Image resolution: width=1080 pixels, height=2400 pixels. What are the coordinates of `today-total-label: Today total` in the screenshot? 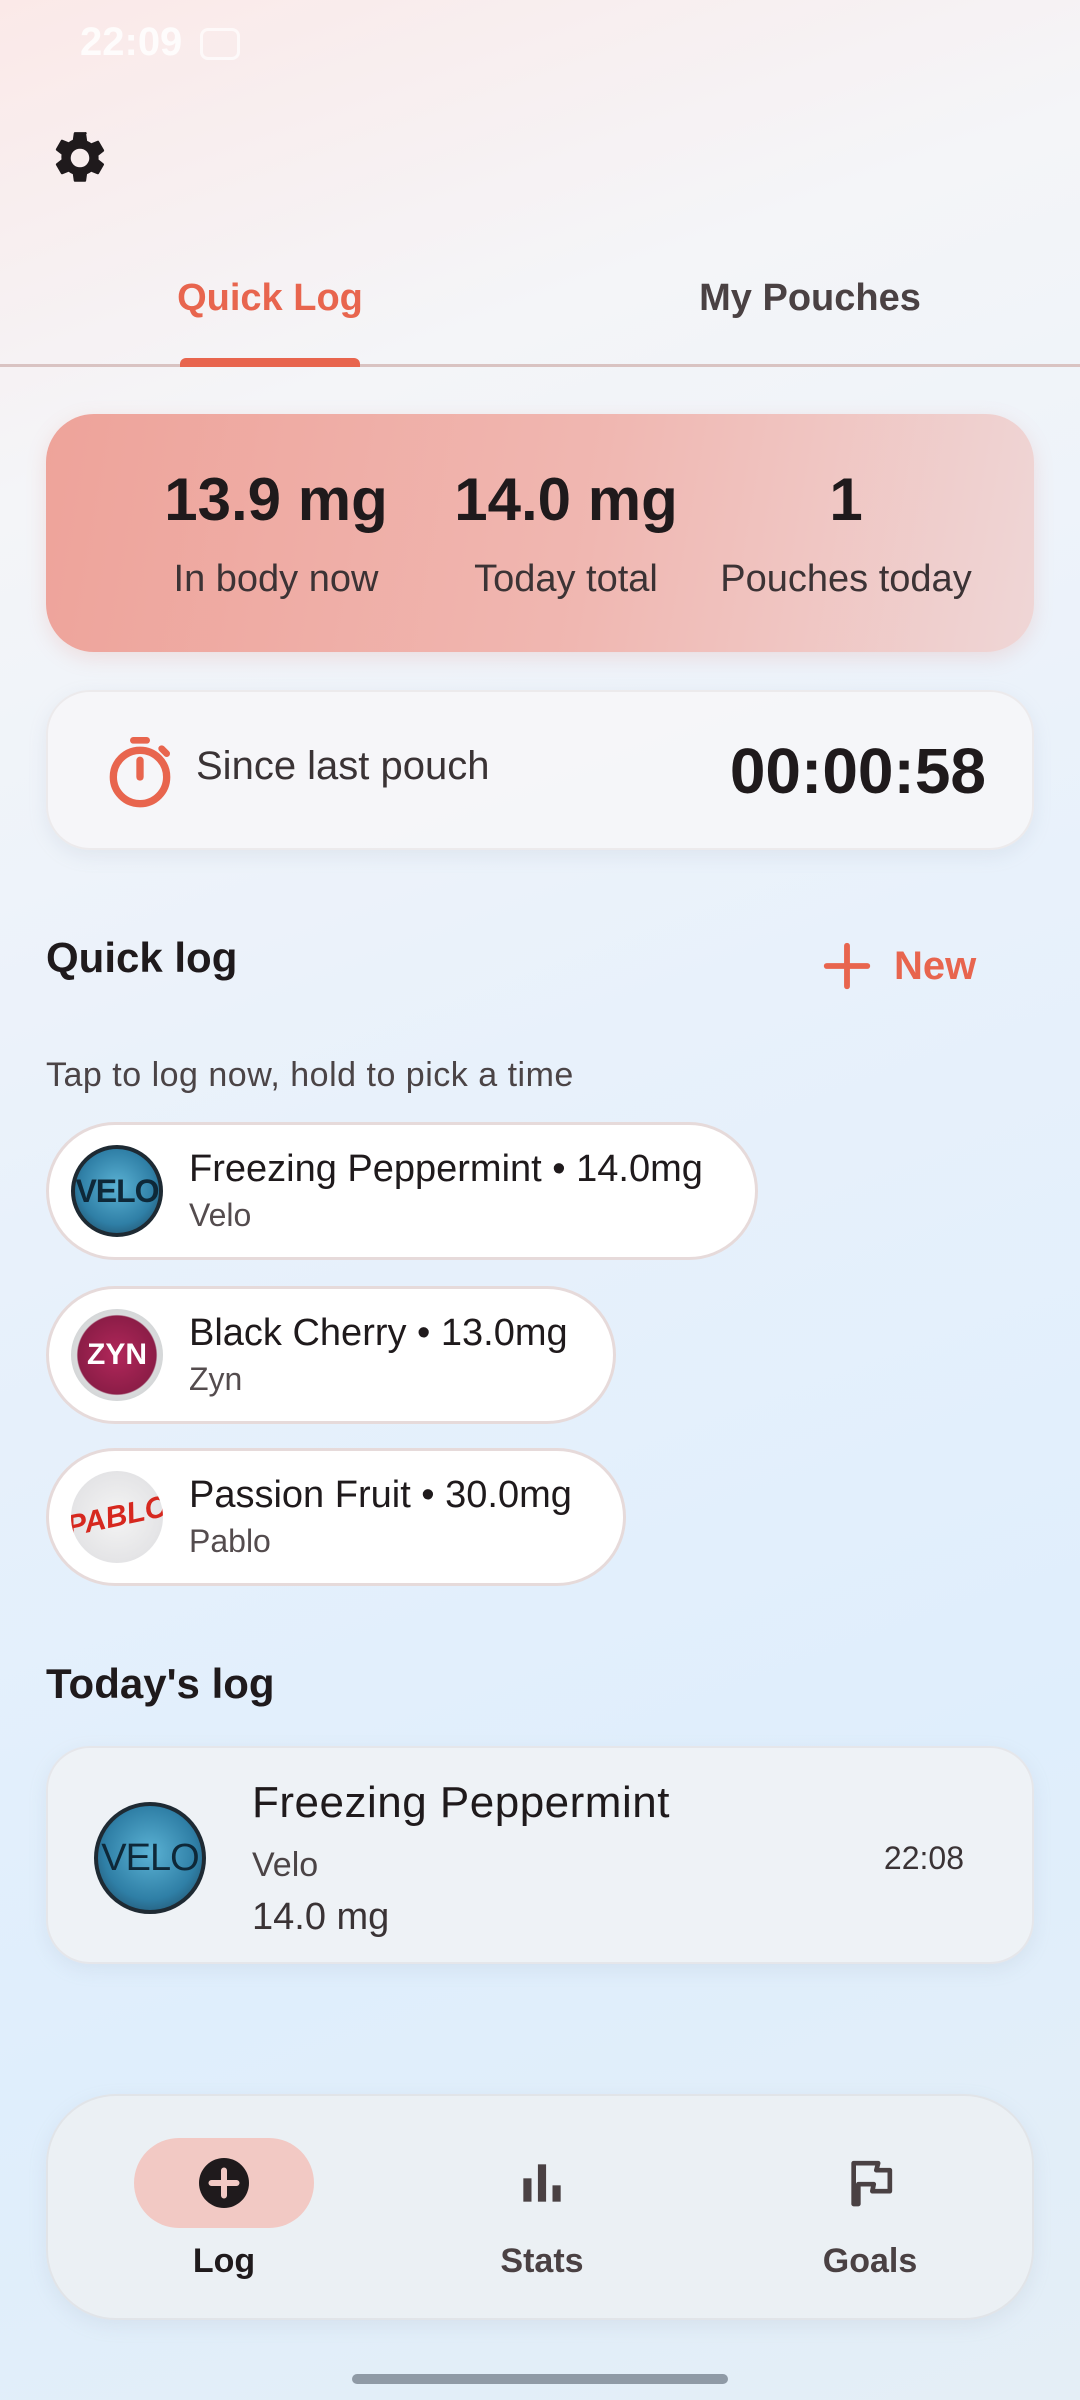 It's located at (566, 579).